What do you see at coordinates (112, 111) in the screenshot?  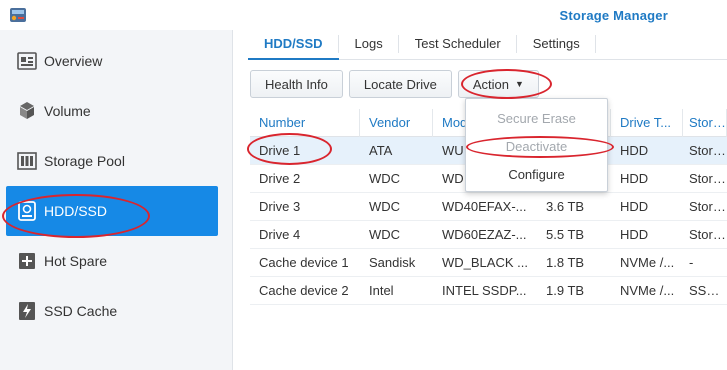 I see `sidebar-item-volume: Volume` at bounding box center [112, 111].